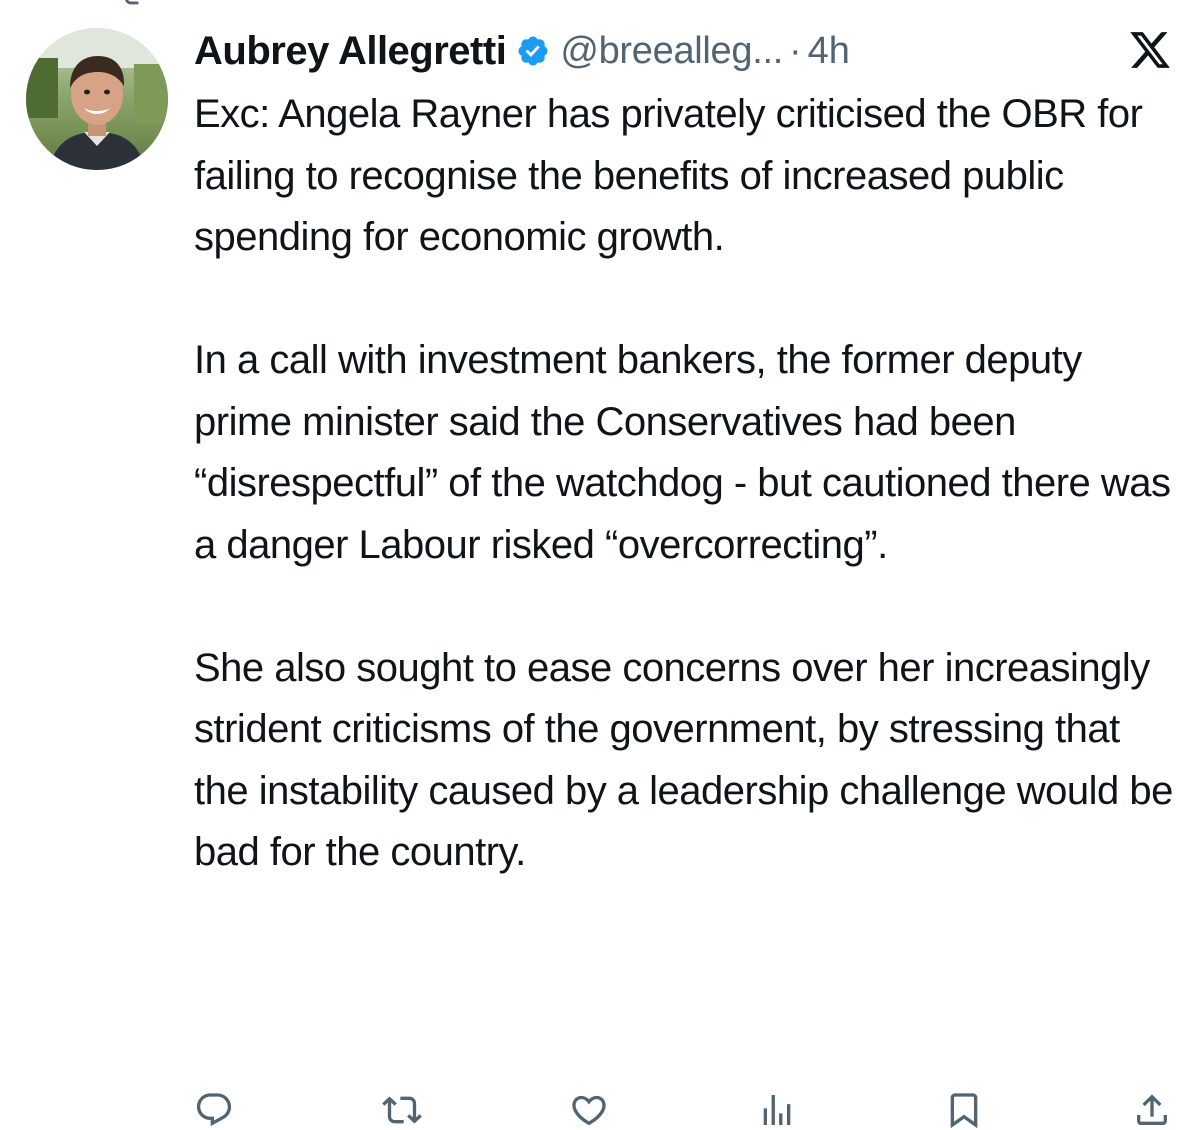 This screenshot has width=1200, height=1130. I want to click on author-name: Aubrey Allegretti, so click(350, 51).